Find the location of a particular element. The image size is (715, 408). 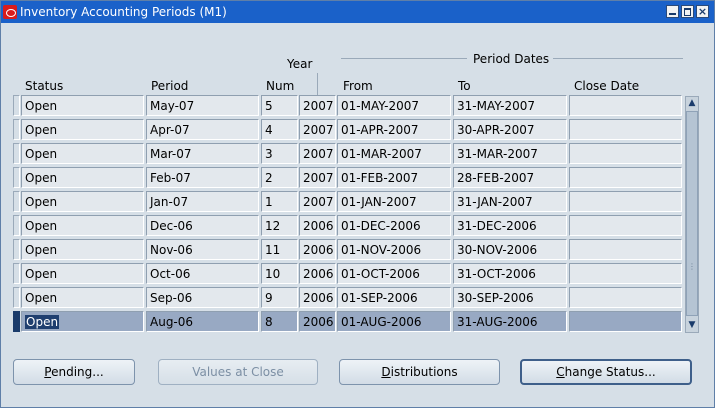

cell-status-current: Open is located at coordinates (82, 321).